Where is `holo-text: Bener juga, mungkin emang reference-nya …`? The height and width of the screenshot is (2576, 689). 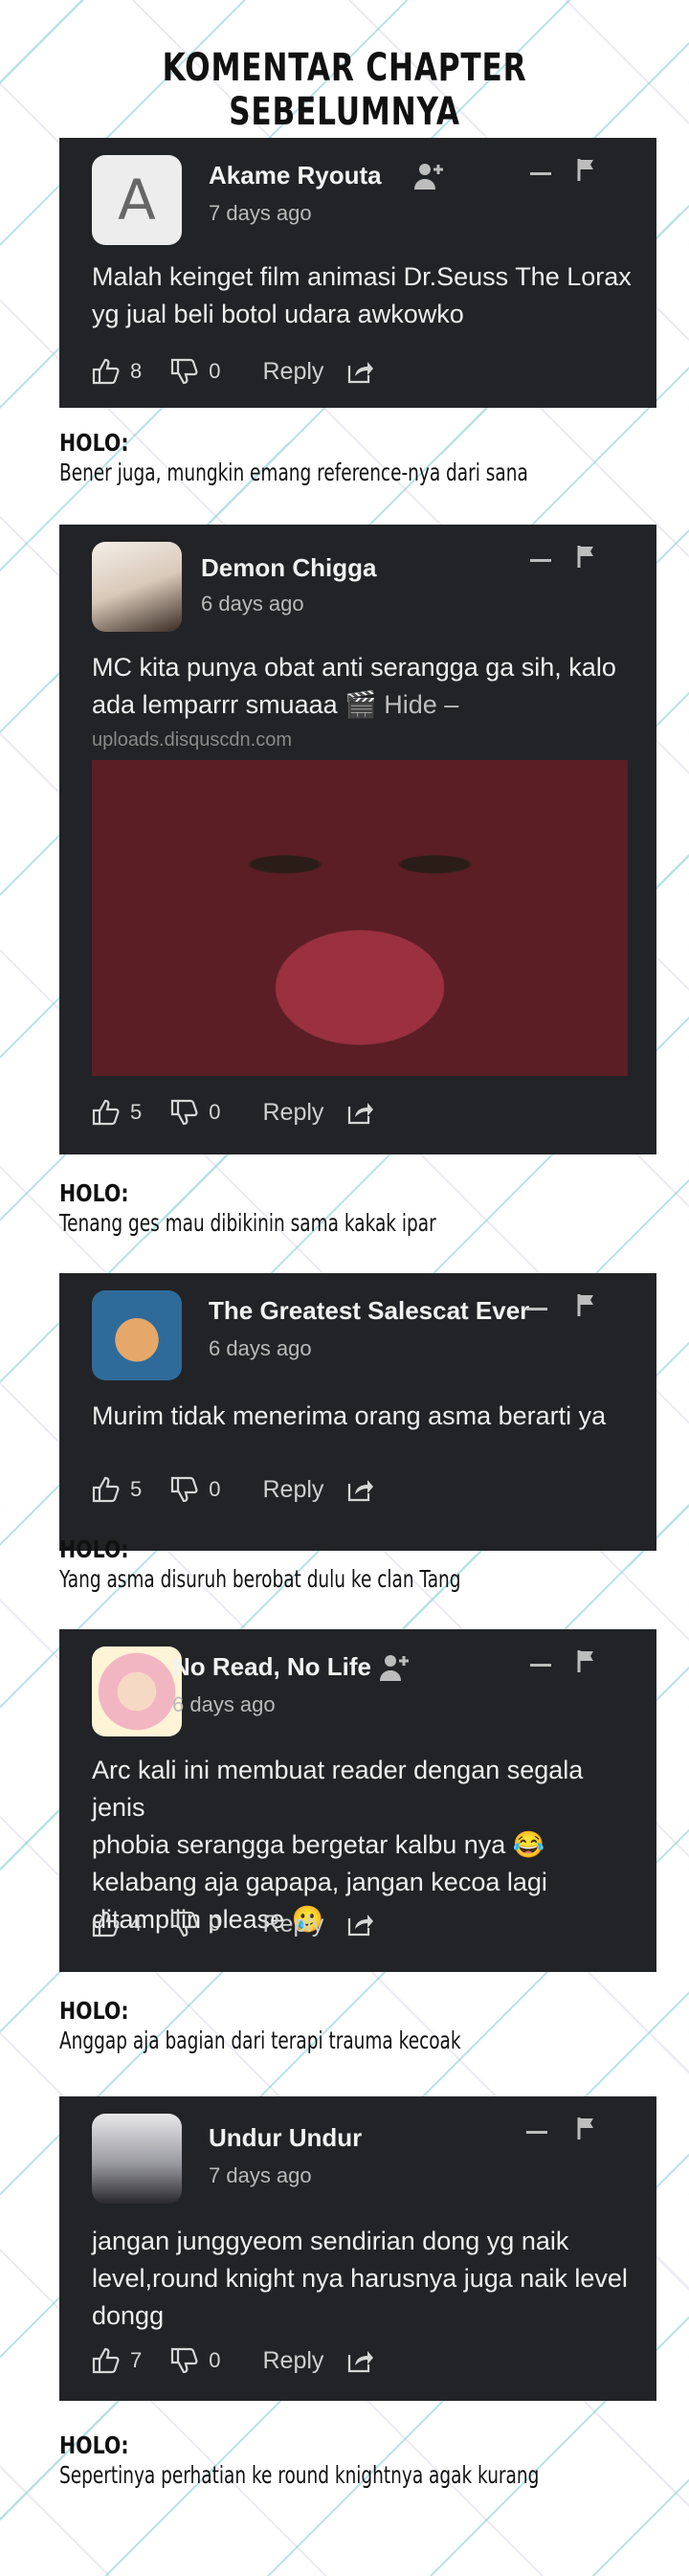
holo-text: Bener juga, mungkin emang reference-nya … is located at coordinates (294, 473).